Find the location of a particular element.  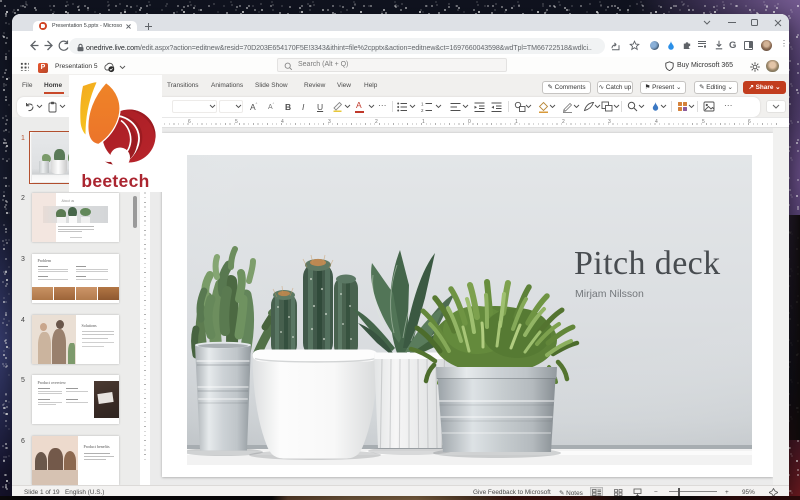

svg-text: 1 is located at coordinates (422, 104).